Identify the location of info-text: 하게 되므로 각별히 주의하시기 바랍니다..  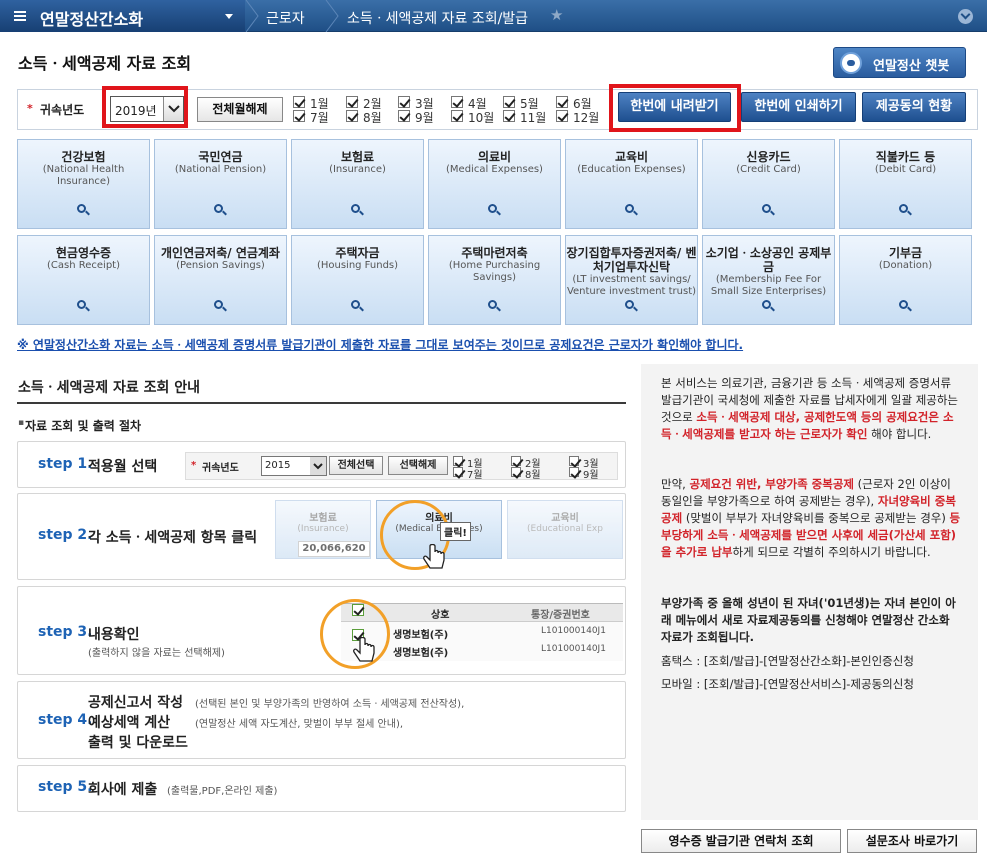
(831, 552).